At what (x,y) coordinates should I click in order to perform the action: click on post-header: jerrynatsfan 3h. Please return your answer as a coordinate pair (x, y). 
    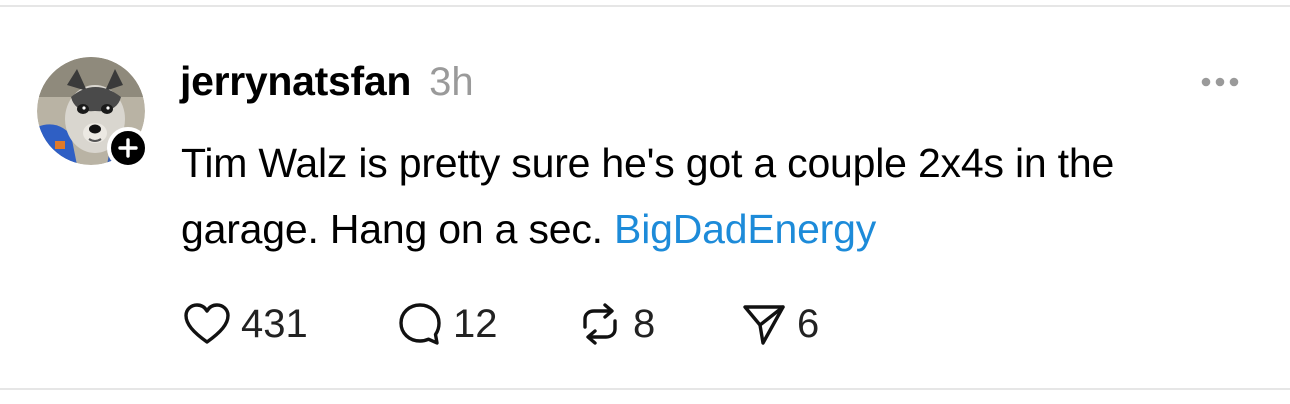
    Looking at the image, I should click on (327, 86).